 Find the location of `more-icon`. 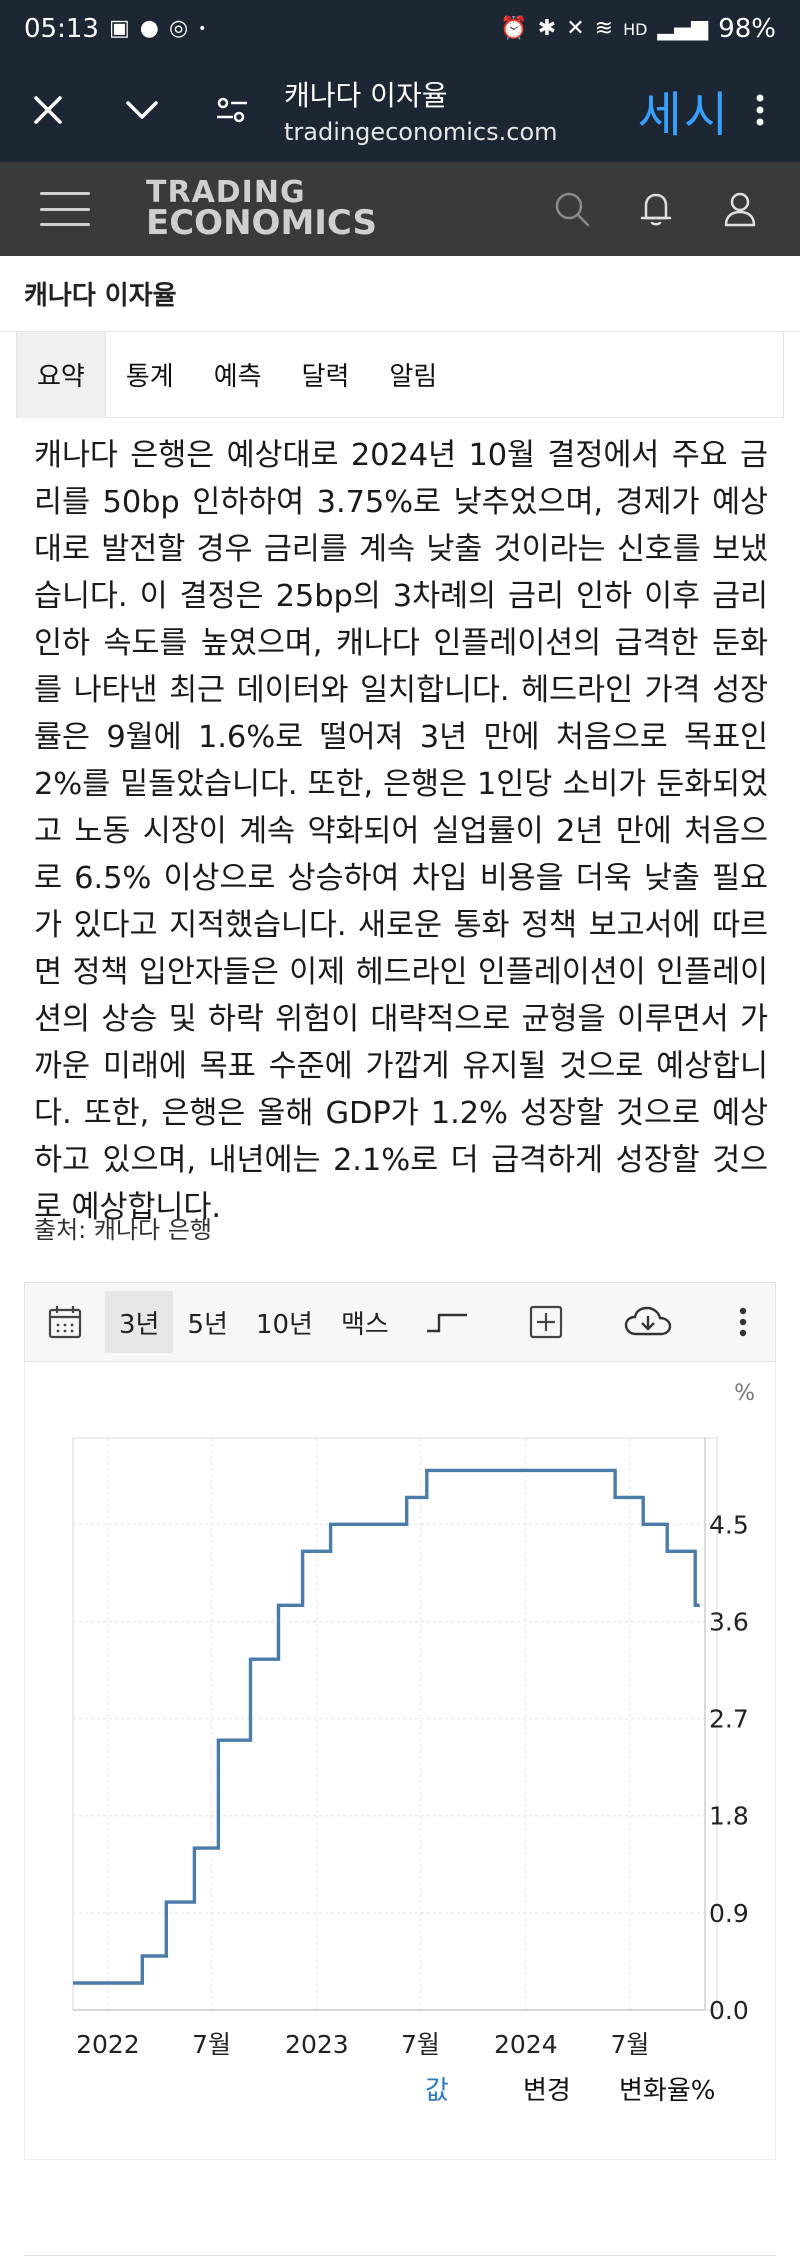

more-icon is located at coordinates (743, 1322).